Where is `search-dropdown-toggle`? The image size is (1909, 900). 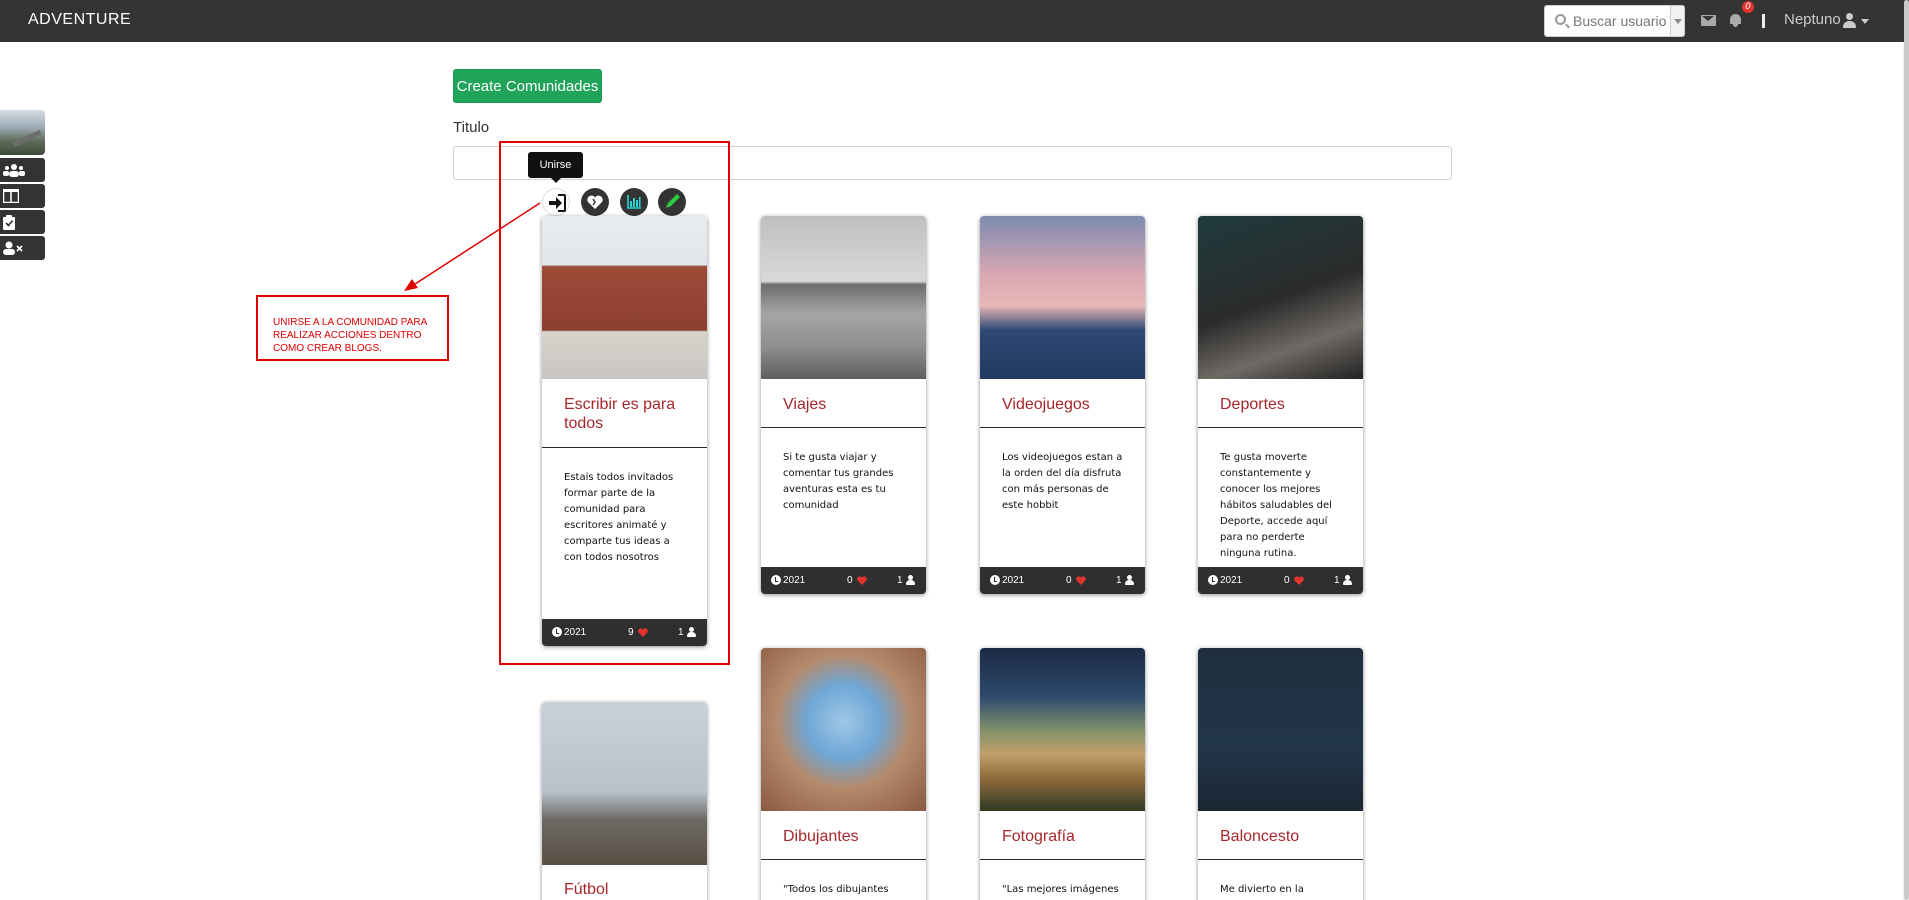
search-dropdown-toggle is located at coordinates (1677, 21).